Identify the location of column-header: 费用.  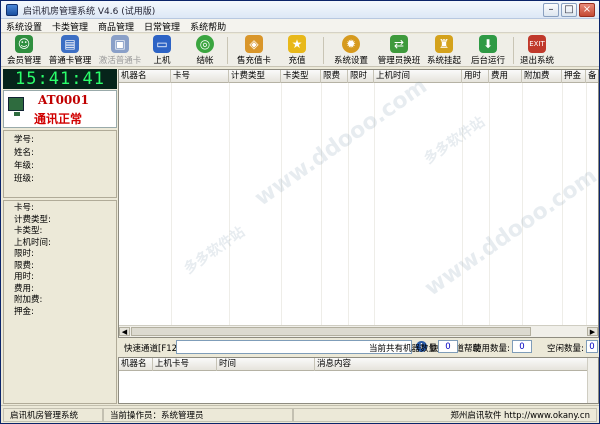
(505, 76).